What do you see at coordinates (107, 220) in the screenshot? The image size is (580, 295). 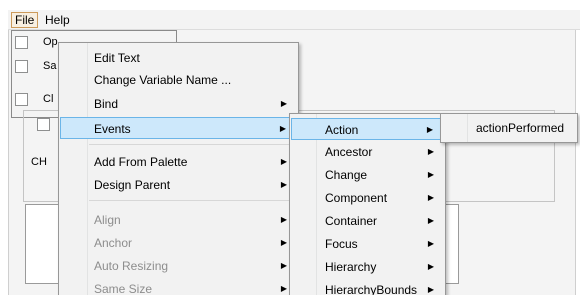 I see `menu-item-label: Align` at bounding box center [107, 220].